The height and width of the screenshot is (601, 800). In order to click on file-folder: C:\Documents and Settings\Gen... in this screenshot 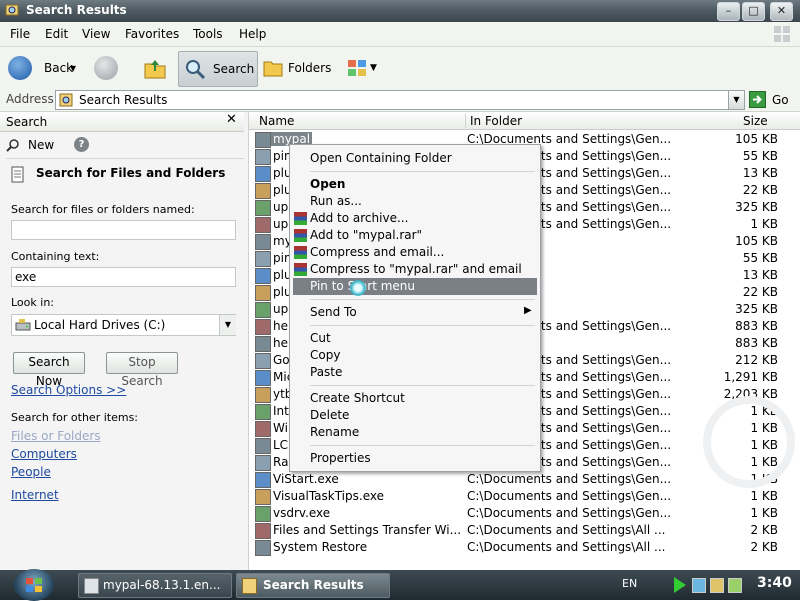, I will do `click(569, 479)`.